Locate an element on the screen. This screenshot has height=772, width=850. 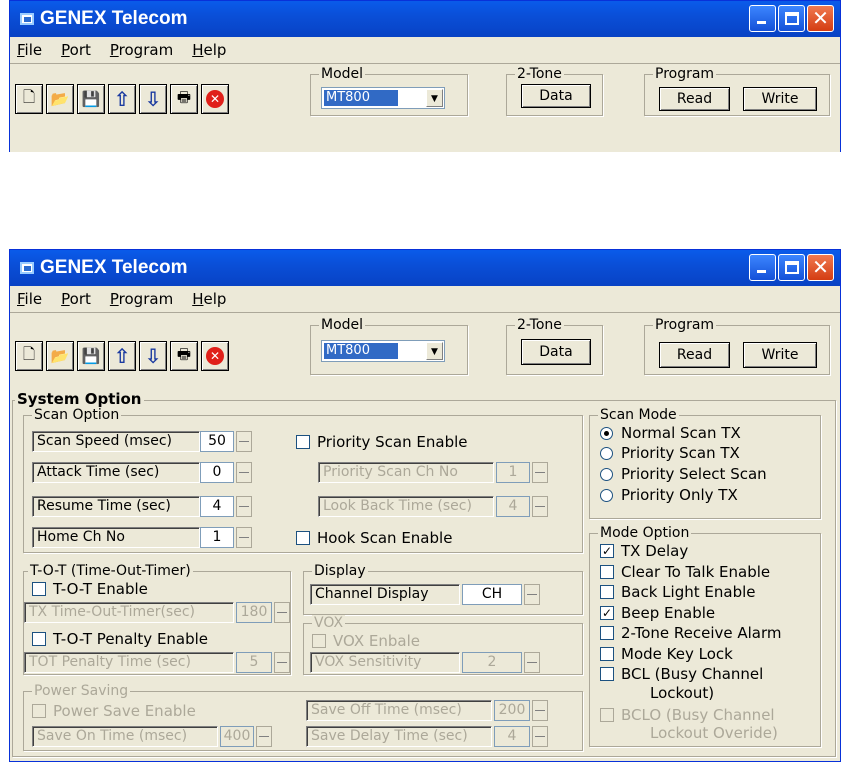
save-on-time-spinner is located at coordinates (264, 736).